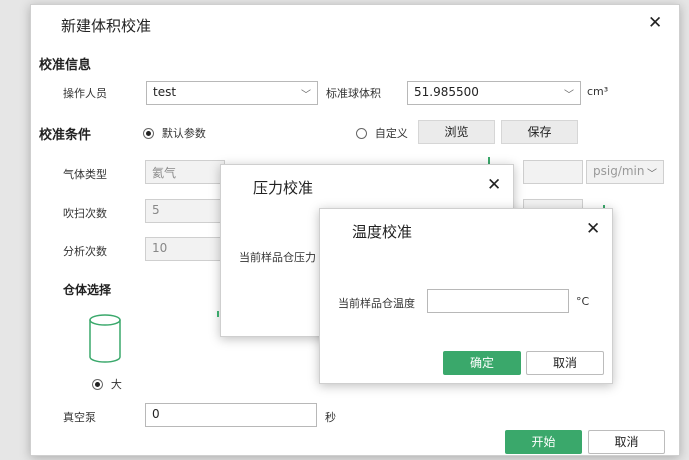  I want to click on green-marker, so click(218, 314).